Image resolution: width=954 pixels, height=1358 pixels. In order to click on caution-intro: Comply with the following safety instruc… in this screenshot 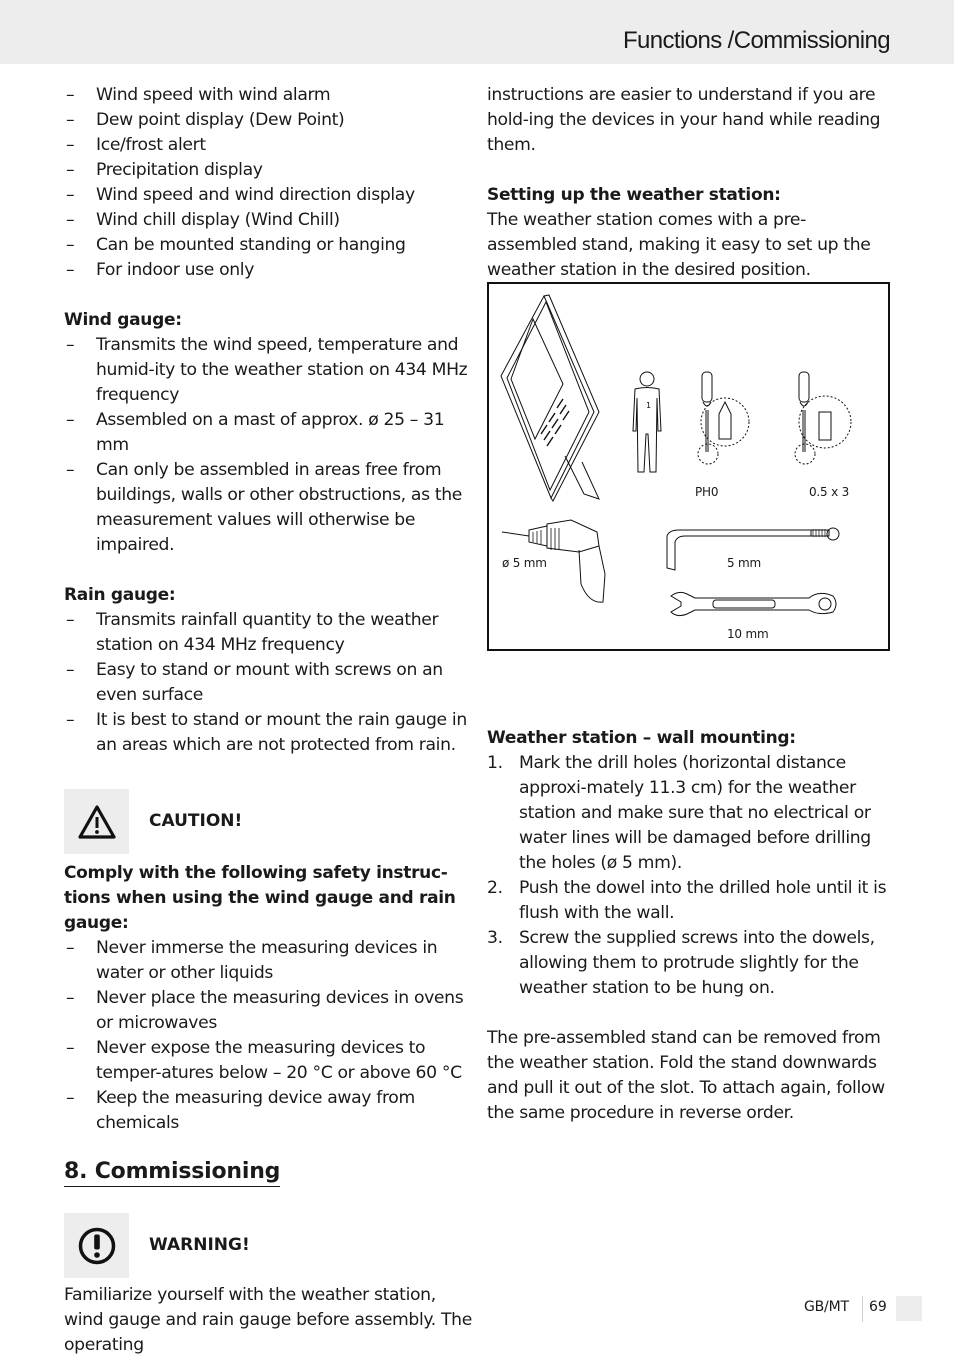, I will do `click(260, 898)`.